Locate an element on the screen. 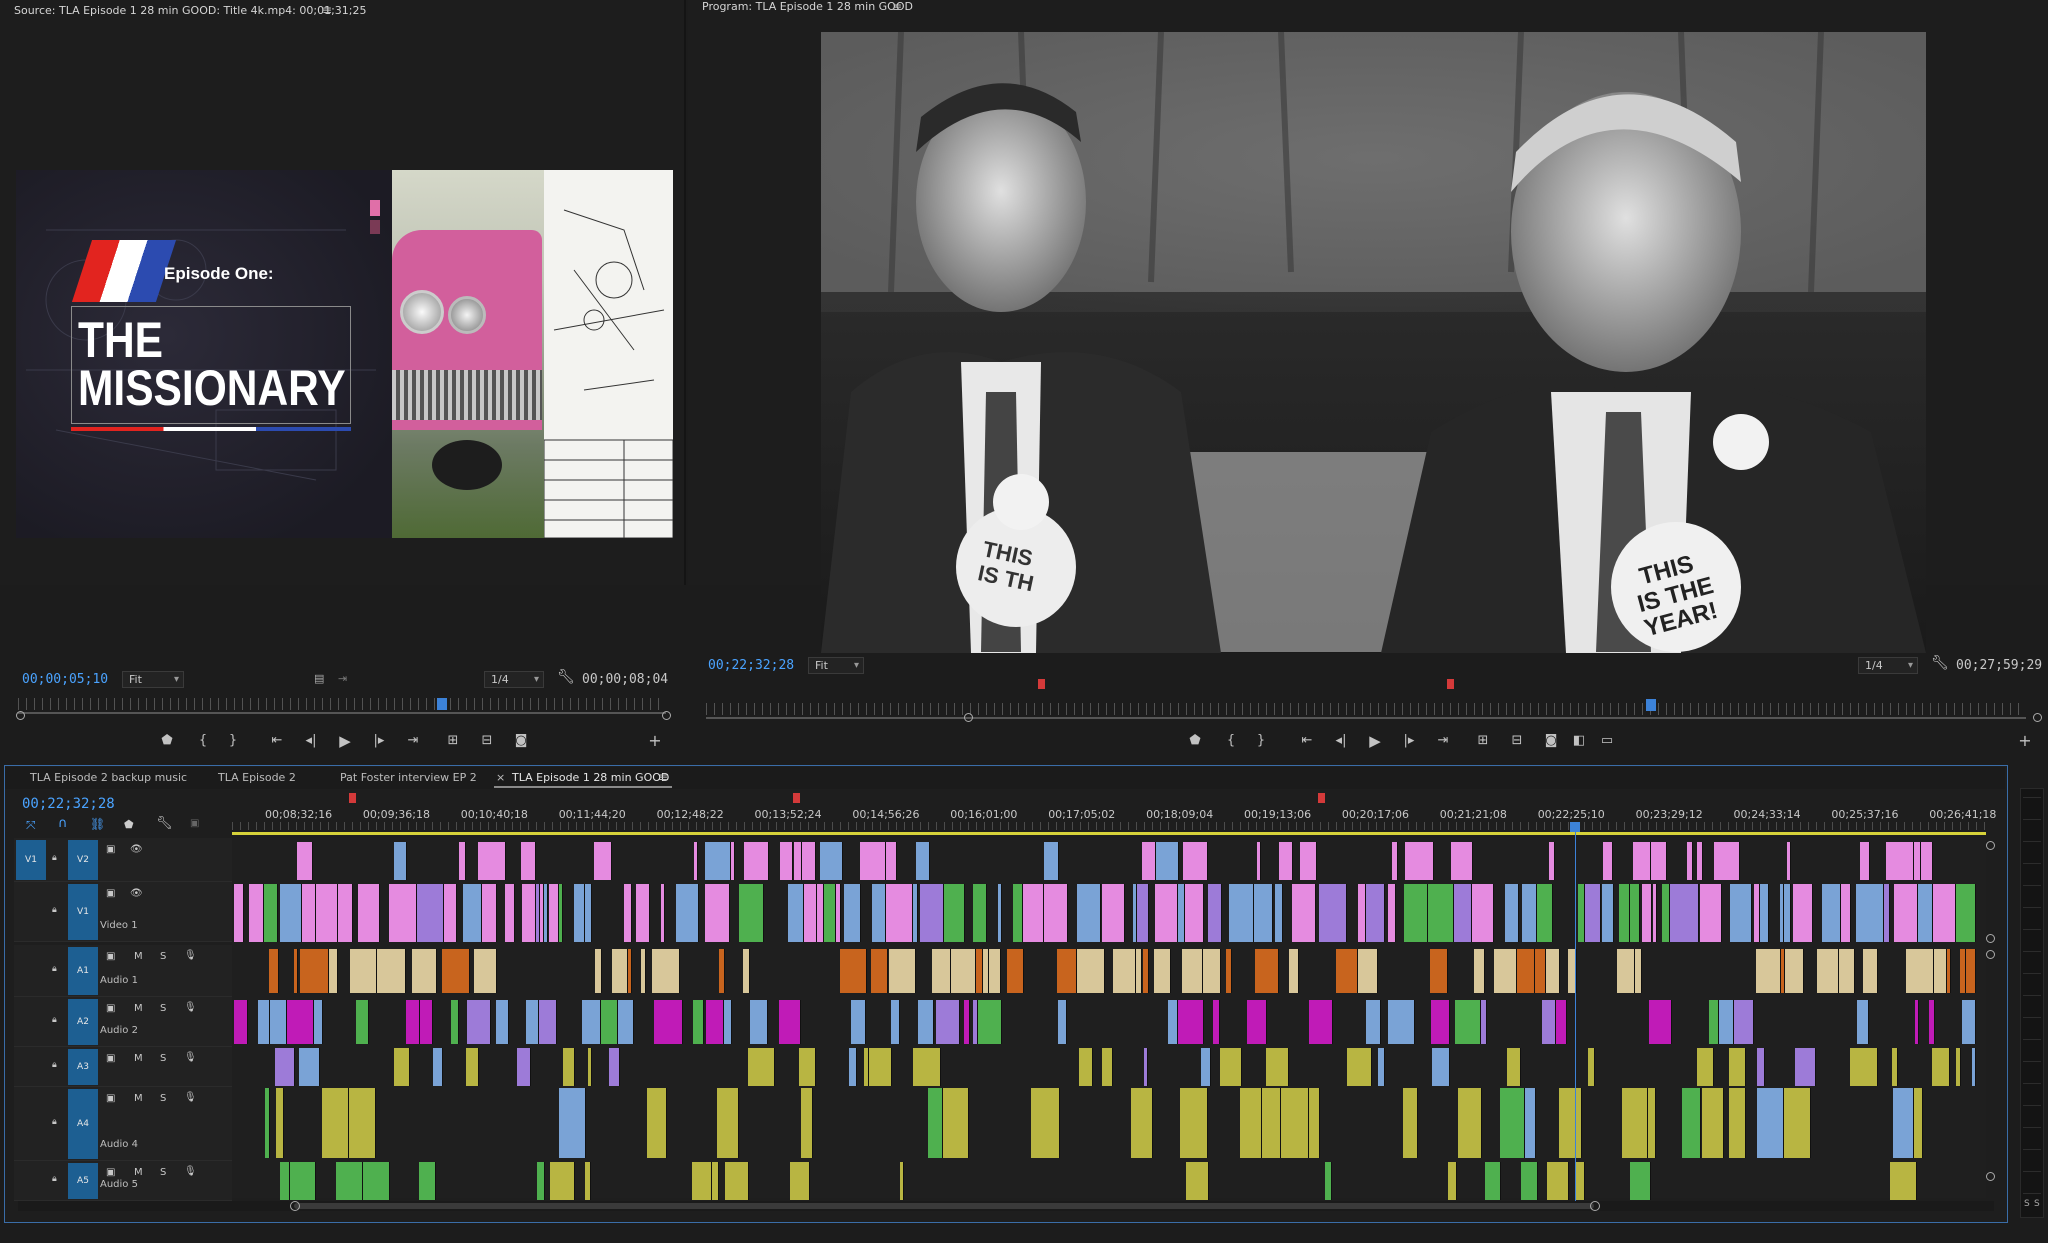  source-playhead is located at coordinates (442, 704).